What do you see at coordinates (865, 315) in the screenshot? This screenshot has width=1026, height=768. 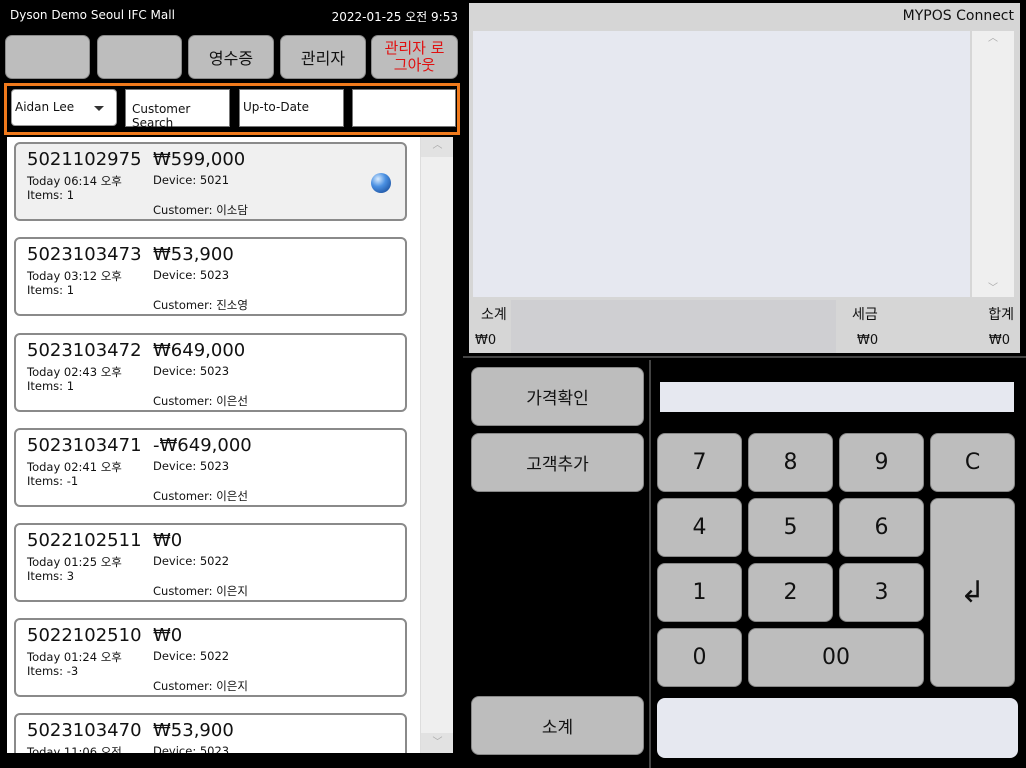 I see `tax-label: 세금` at bounding box center [865, 315].